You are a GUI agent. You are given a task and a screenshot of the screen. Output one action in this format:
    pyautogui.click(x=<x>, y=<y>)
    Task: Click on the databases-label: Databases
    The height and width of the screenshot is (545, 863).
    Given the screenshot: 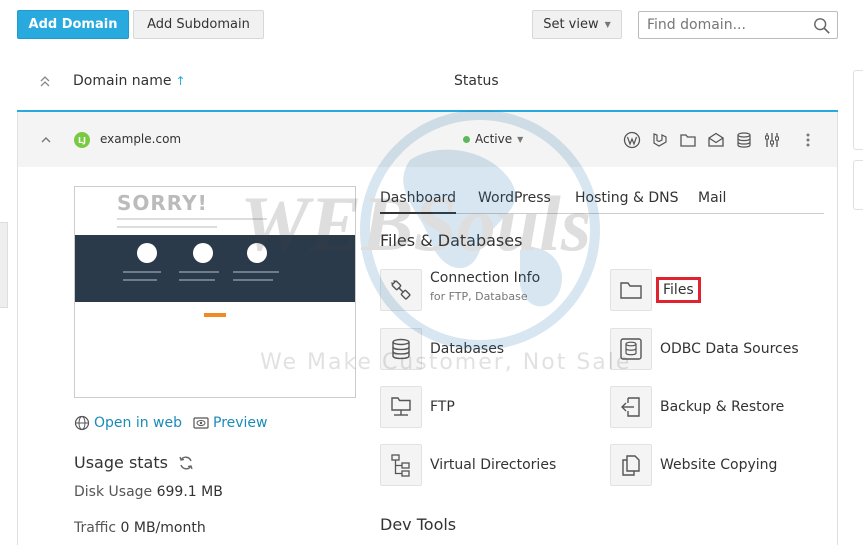 What is the action you would take?
    pyautogui.click(x=467, y=349)
    